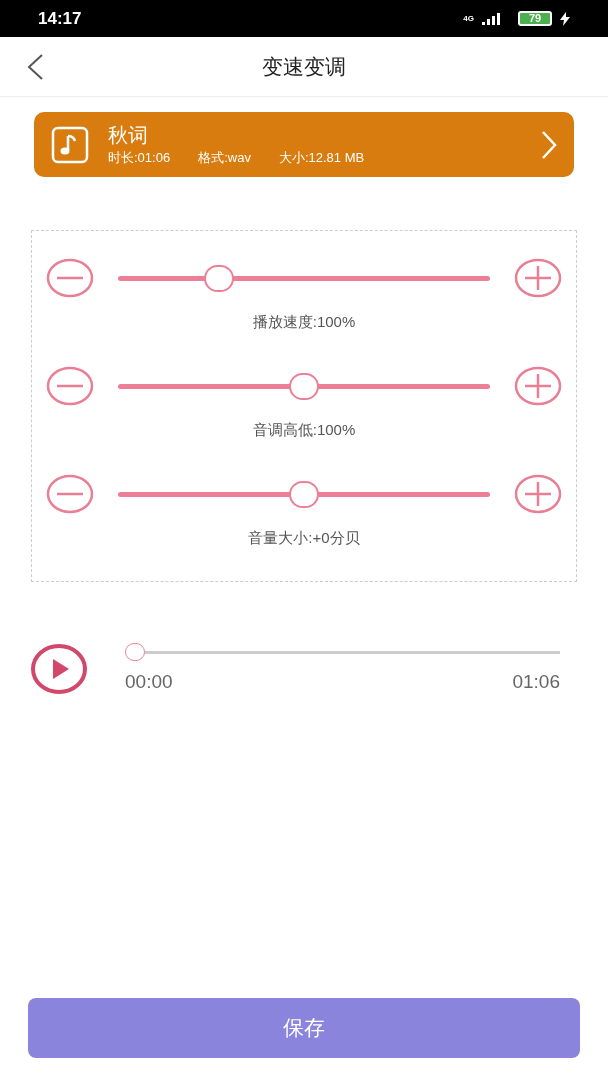 This screenshot has width=608, height=1080. I want to click on play-icon, so click(59, 669).